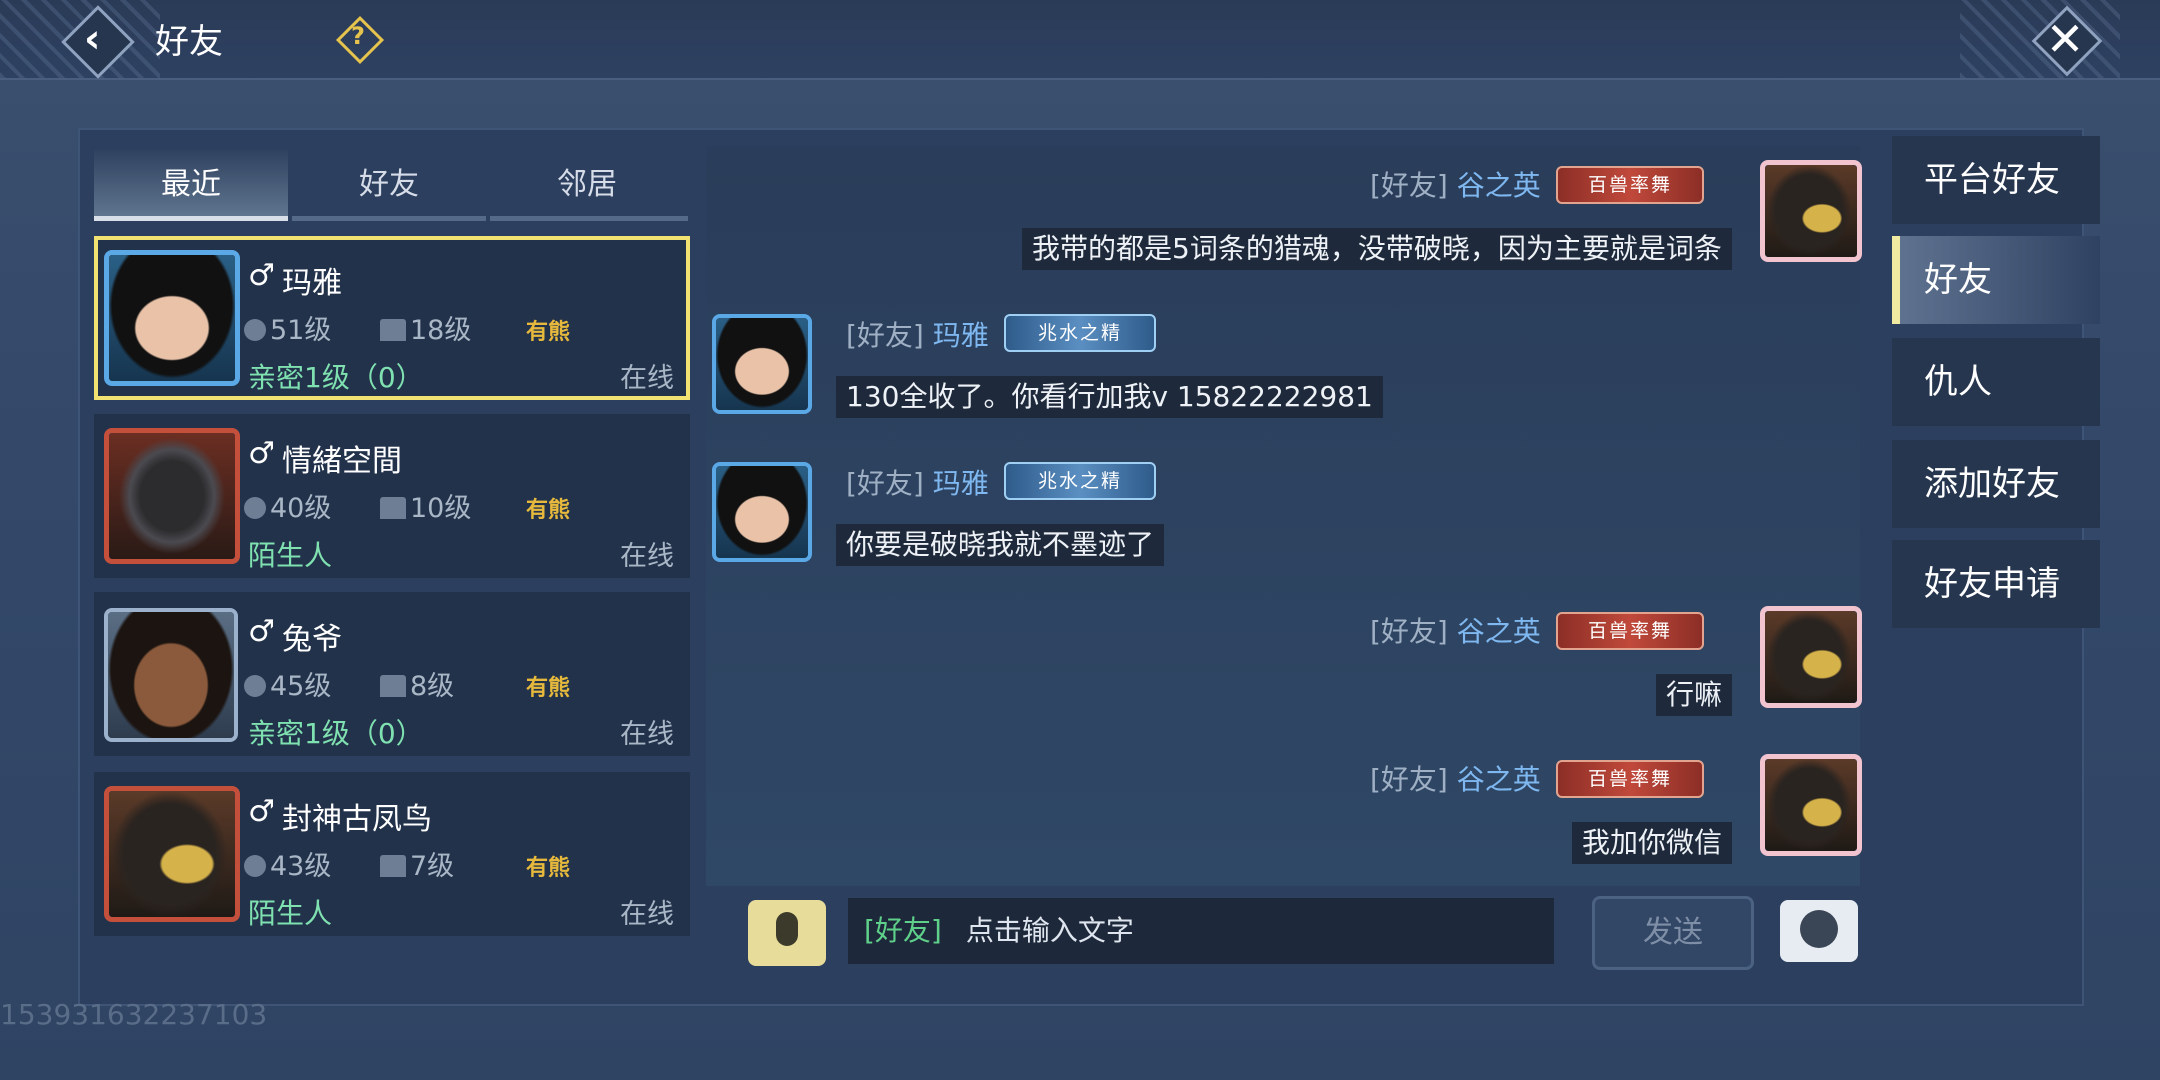  Describe the element at coordinates (312, 639) in the screenshot. I see `friend-name: 兔爷` at that location.